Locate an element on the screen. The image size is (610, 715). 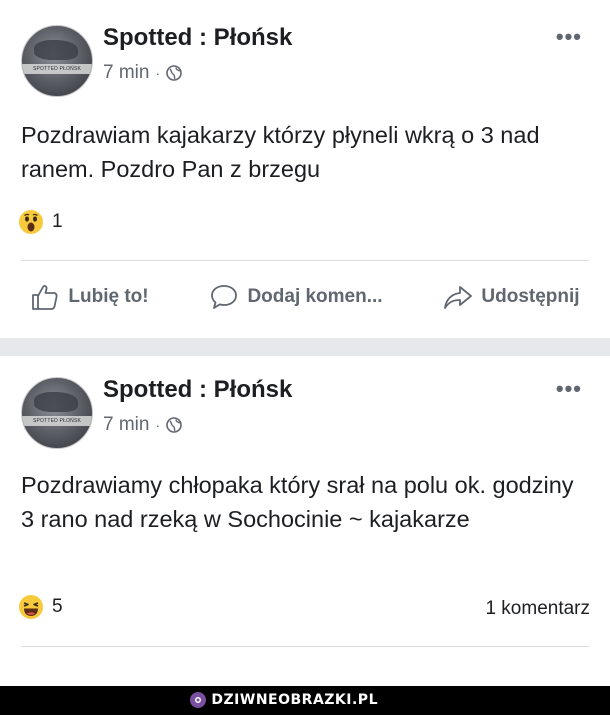
watermark-bar: DZIWNEOBRAZKI.PL is located at coordinates (305, 700).